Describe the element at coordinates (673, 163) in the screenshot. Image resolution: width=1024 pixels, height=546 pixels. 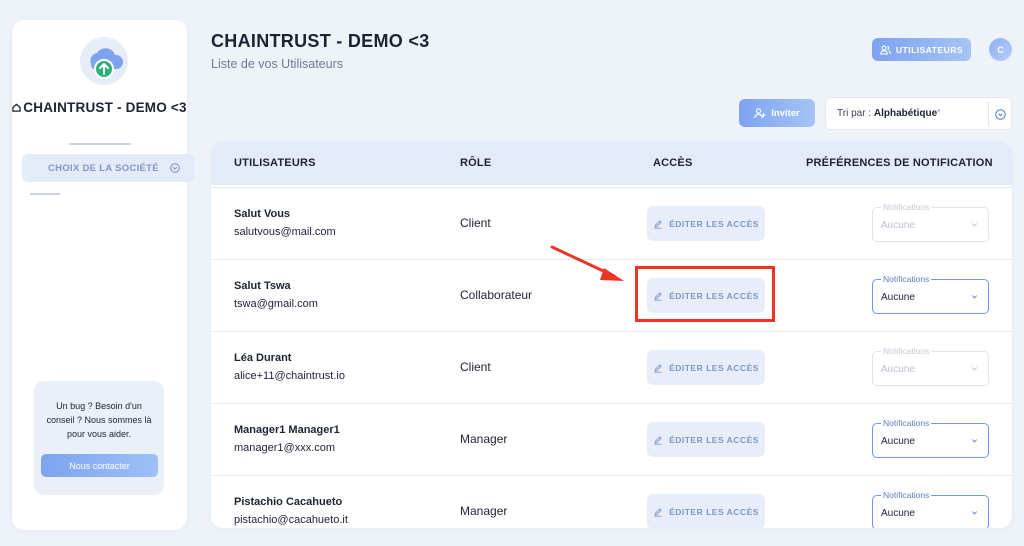
I see `column-header-access: ACCÈS` at that location.